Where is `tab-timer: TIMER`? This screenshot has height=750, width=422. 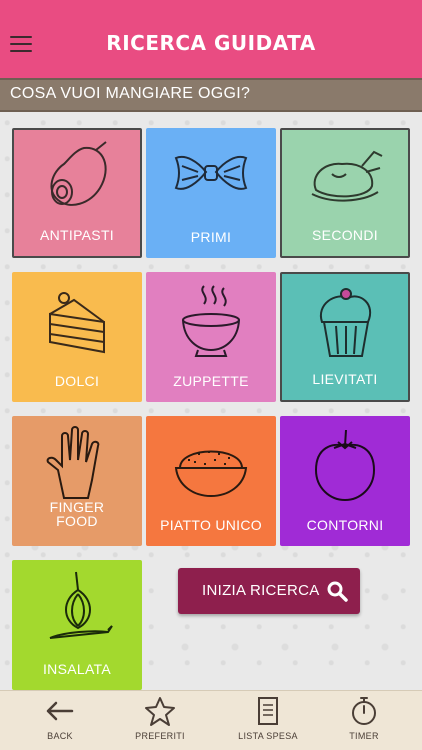 tab-timer: TIMER is located at coordinates (364, 722).